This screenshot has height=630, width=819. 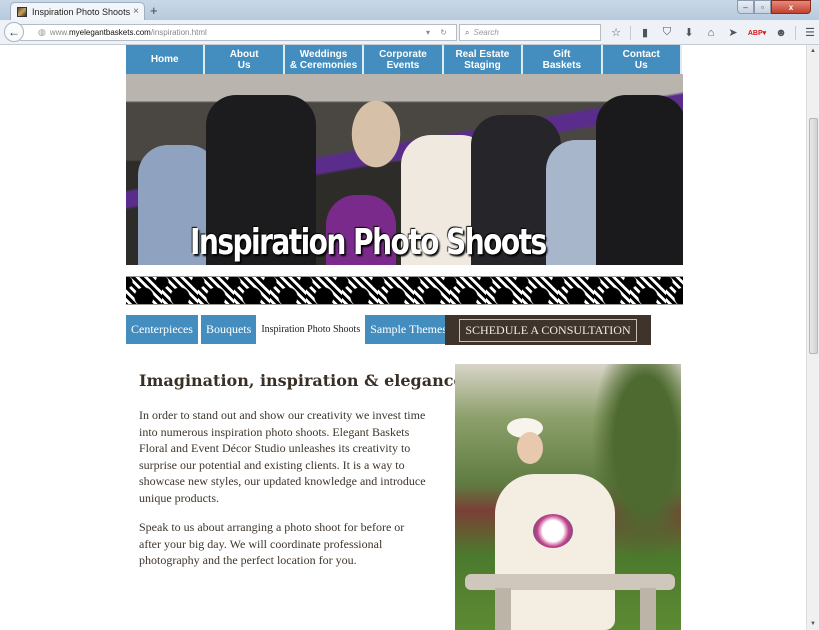 I want to click on subnav-bouquets: Bouquets, so click(x=228, y=329).